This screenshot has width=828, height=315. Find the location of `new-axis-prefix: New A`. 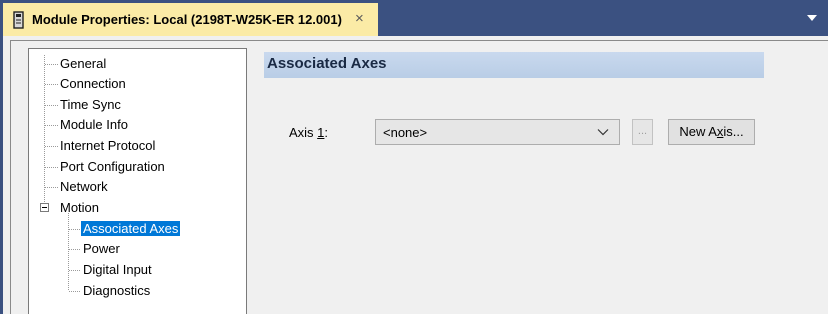

new-axis-prefix: New A is located at coordinates (698, 131).